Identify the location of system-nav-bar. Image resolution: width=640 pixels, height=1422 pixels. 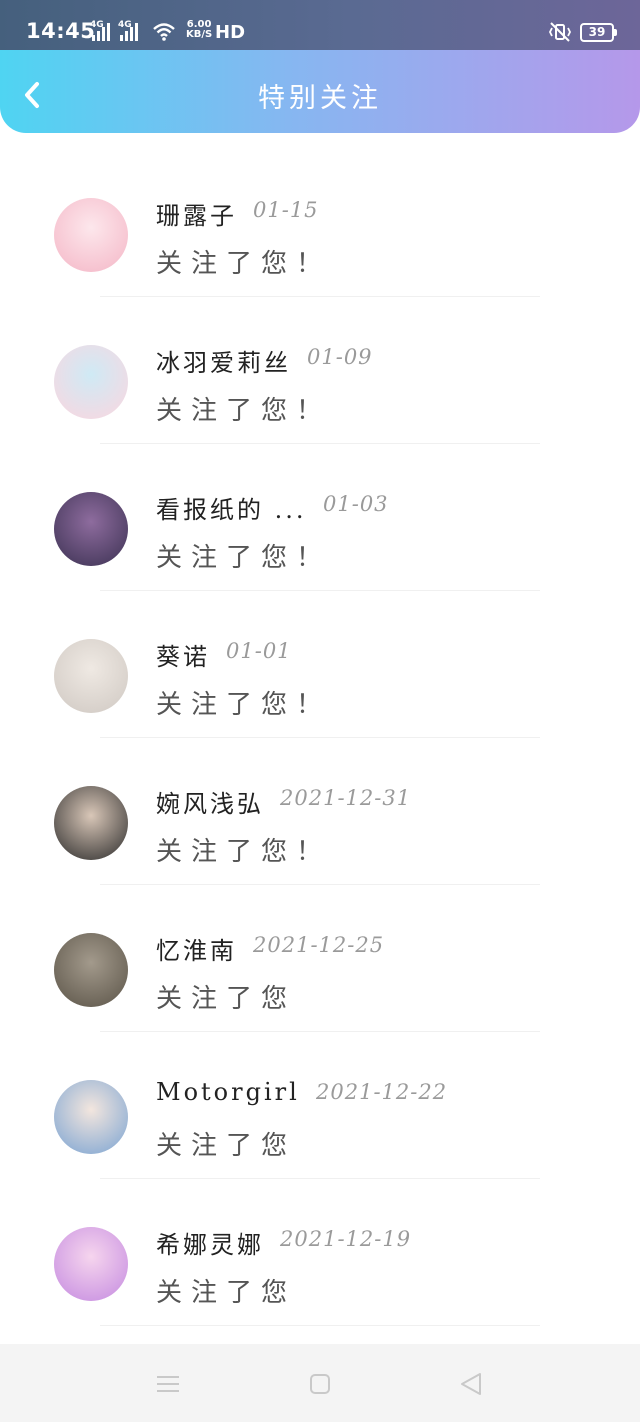
(320, 1383).